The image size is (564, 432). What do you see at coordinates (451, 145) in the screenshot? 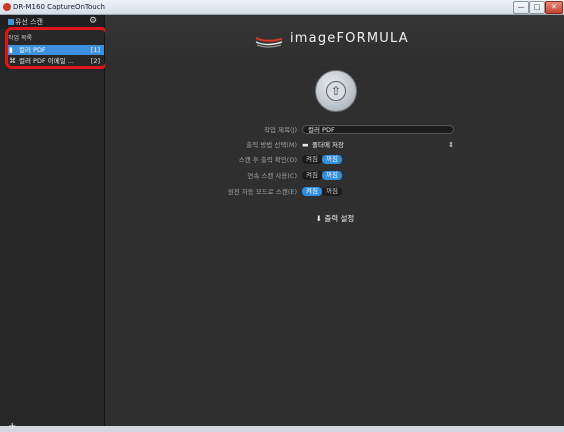
I see `chevron-updown-icon: ⇕` at bounding box center [451, 145].